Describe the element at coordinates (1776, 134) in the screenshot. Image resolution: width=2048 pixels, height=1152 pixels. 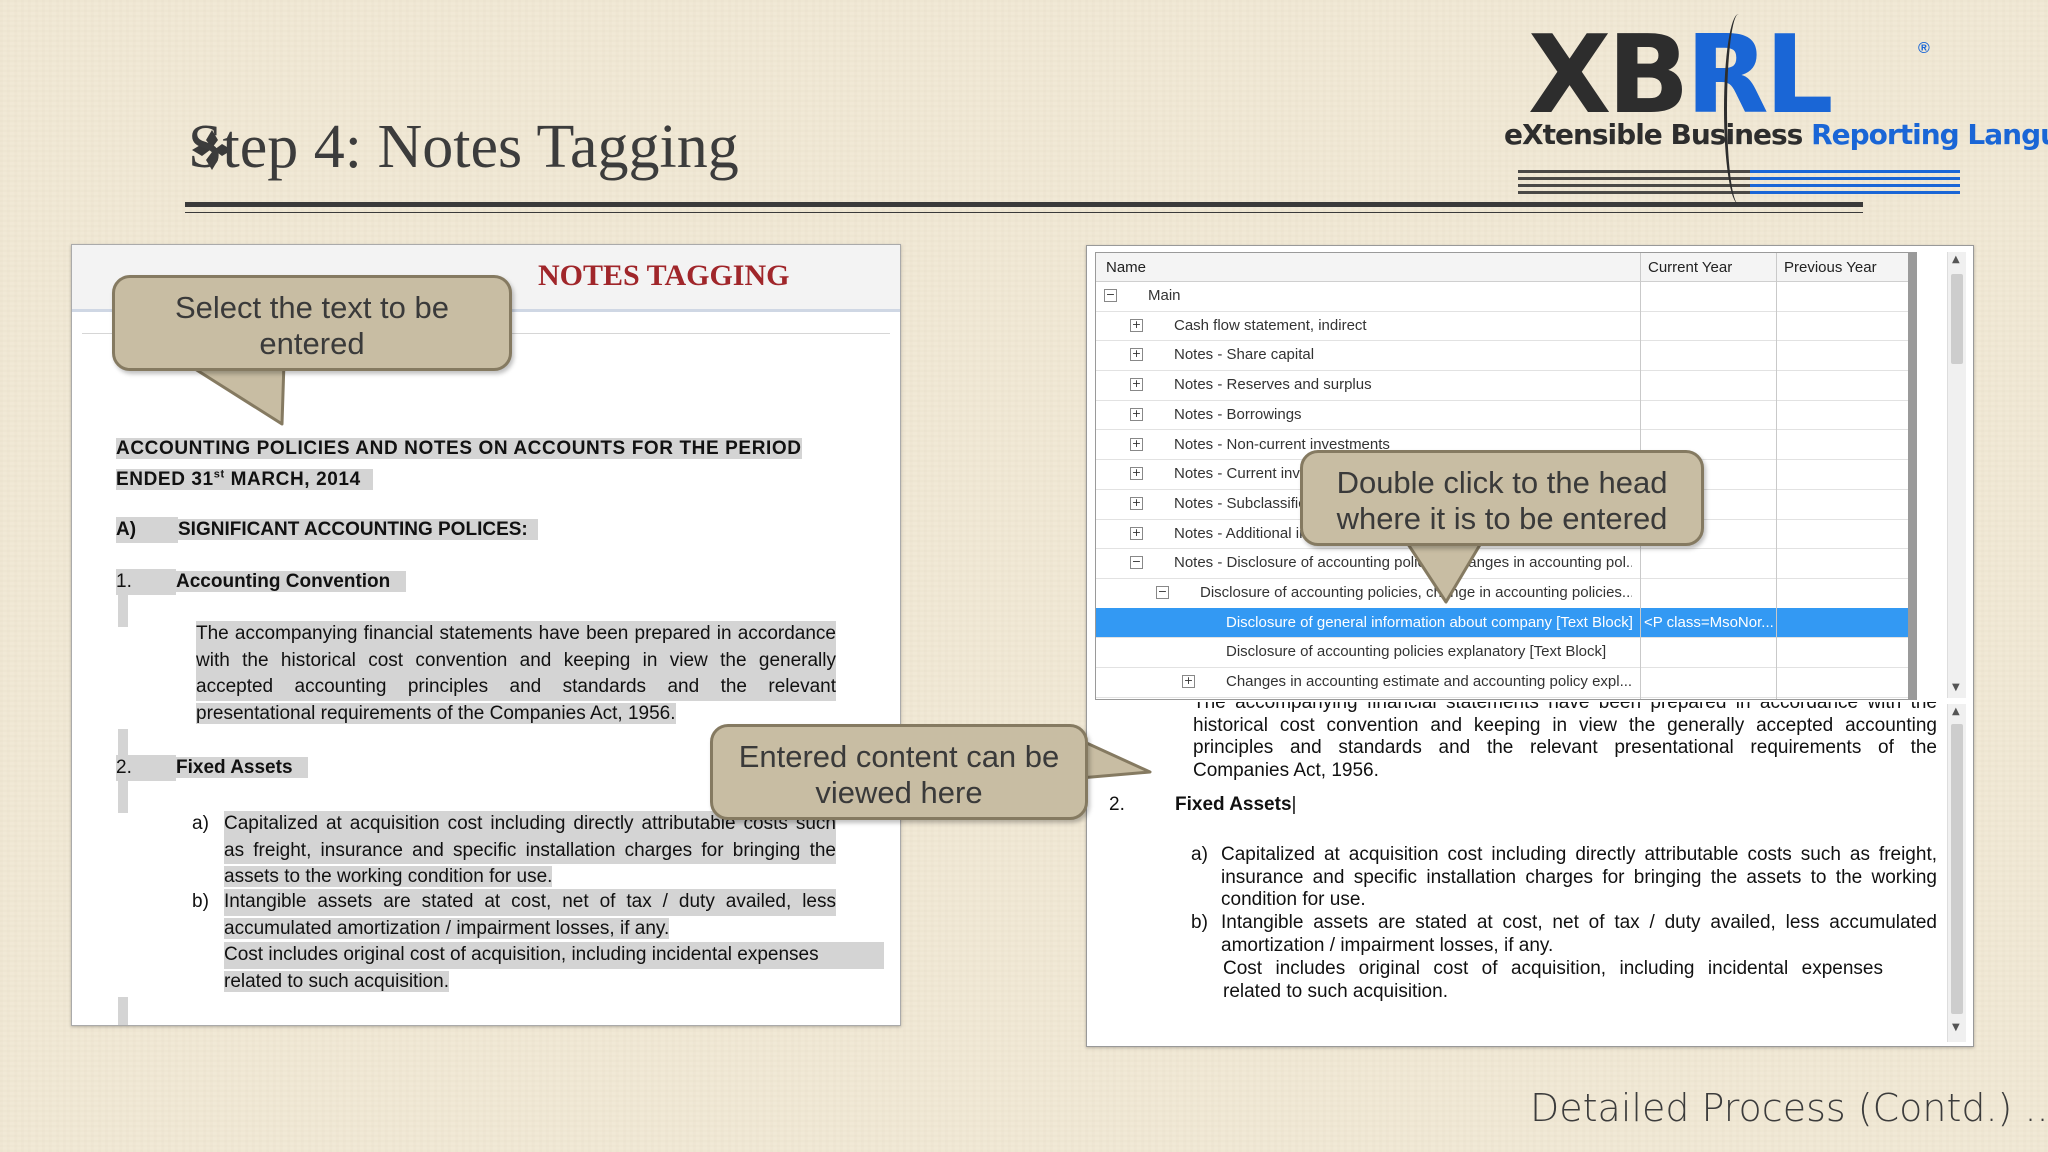
I see `logo-tagline: eXtensible Business Reporting Language` at that location.